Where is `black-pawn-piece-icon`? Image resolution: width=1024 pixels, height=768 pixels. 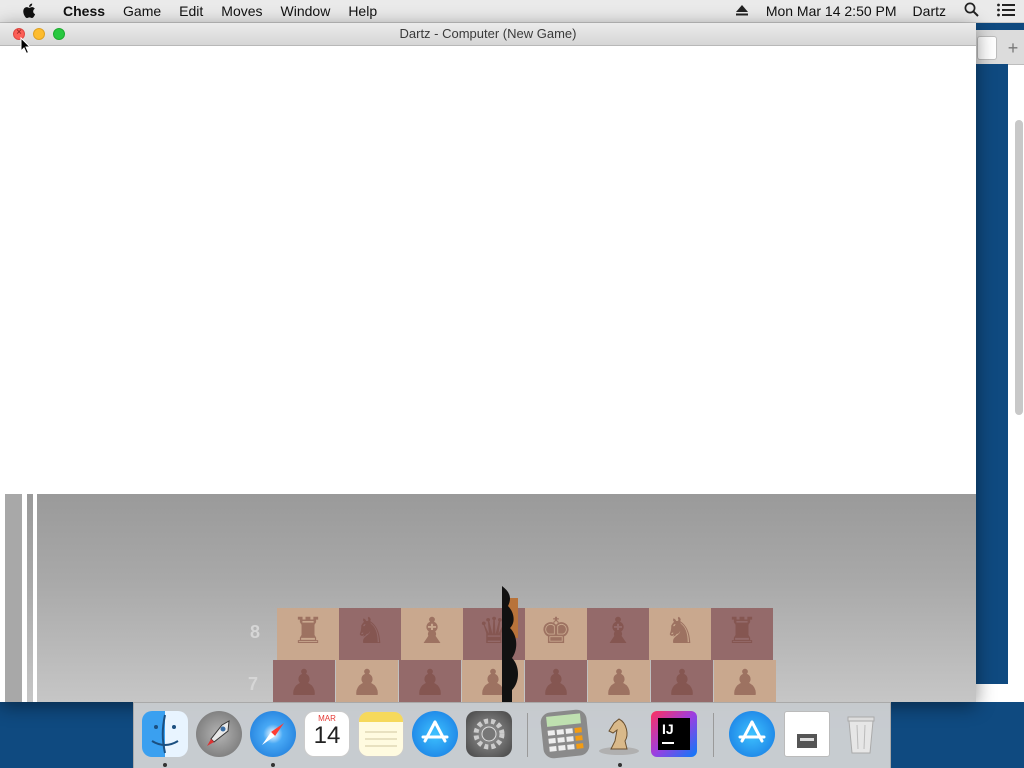
black-pawn-piece-icon is located at coordinates (510, 644).